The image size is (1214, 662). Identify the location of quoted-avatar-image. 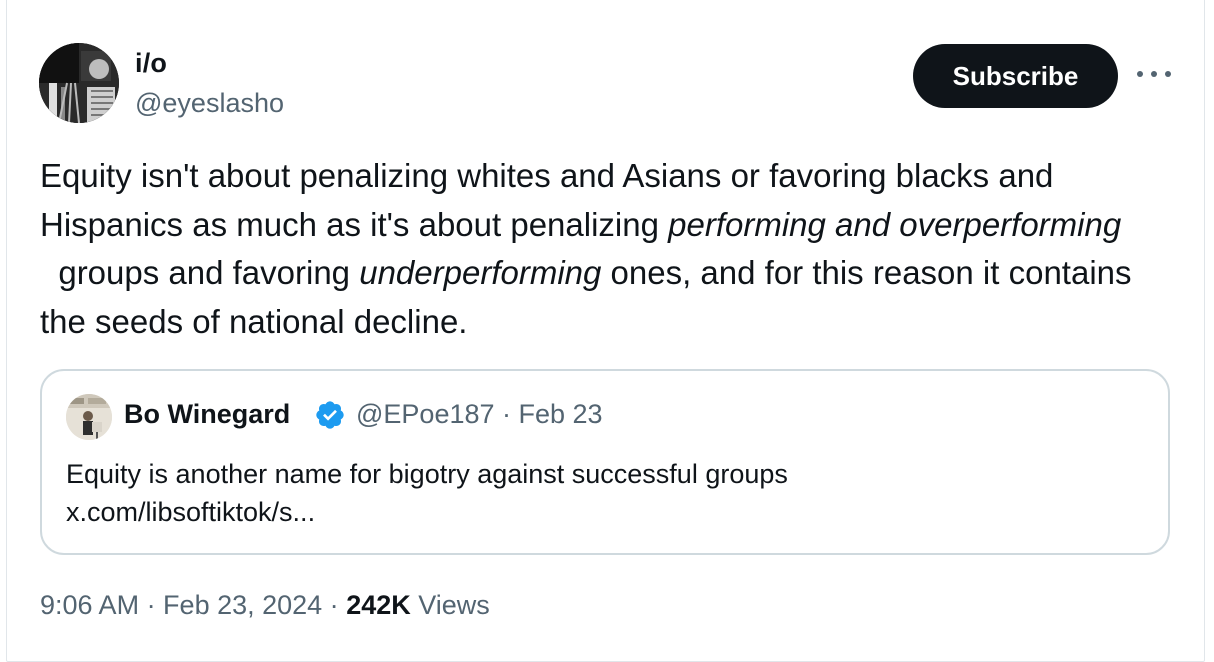
(89, 417).